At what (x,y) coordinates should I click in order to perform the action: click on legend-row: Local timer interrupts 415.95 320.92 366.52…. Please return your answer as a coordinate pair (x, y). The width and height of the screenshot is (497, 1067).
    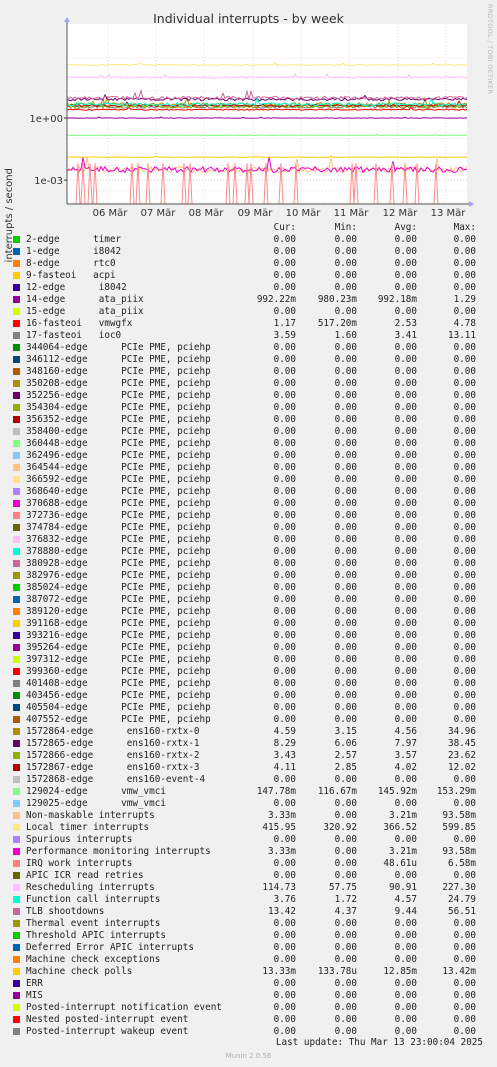
    Looking at the image, I should click on (248, 828).